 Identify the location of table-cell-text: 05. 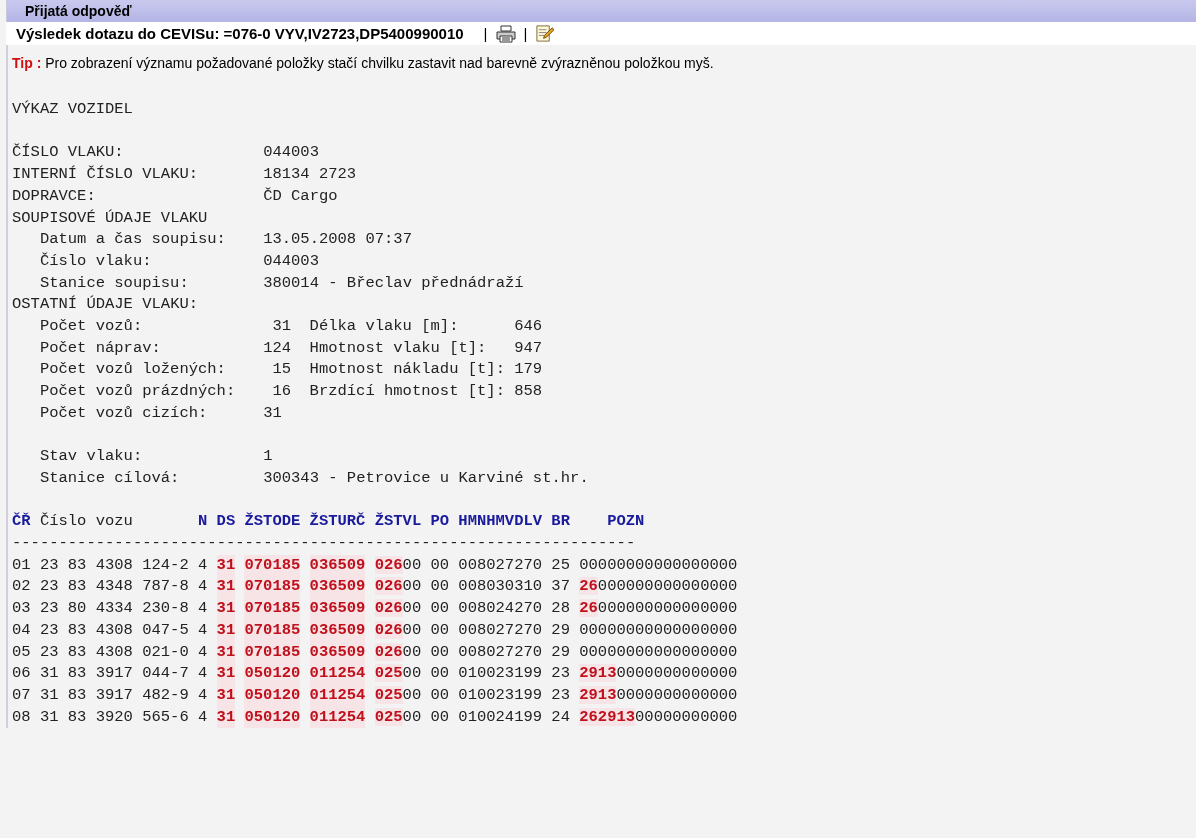
(21, 652).